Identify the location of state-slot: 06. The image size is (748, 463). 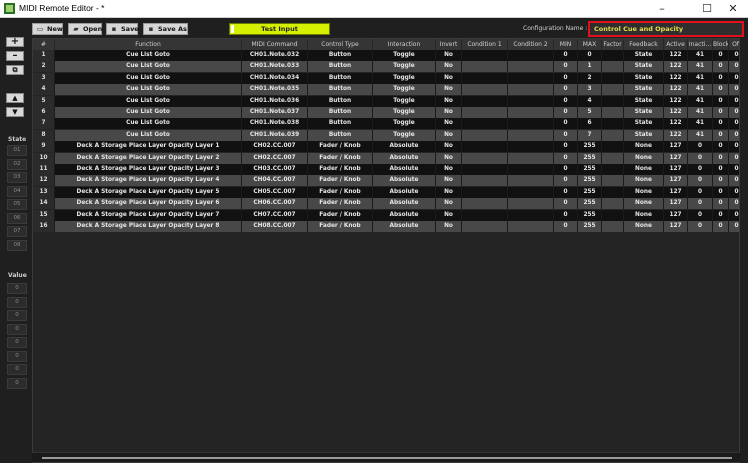
(17, 218).